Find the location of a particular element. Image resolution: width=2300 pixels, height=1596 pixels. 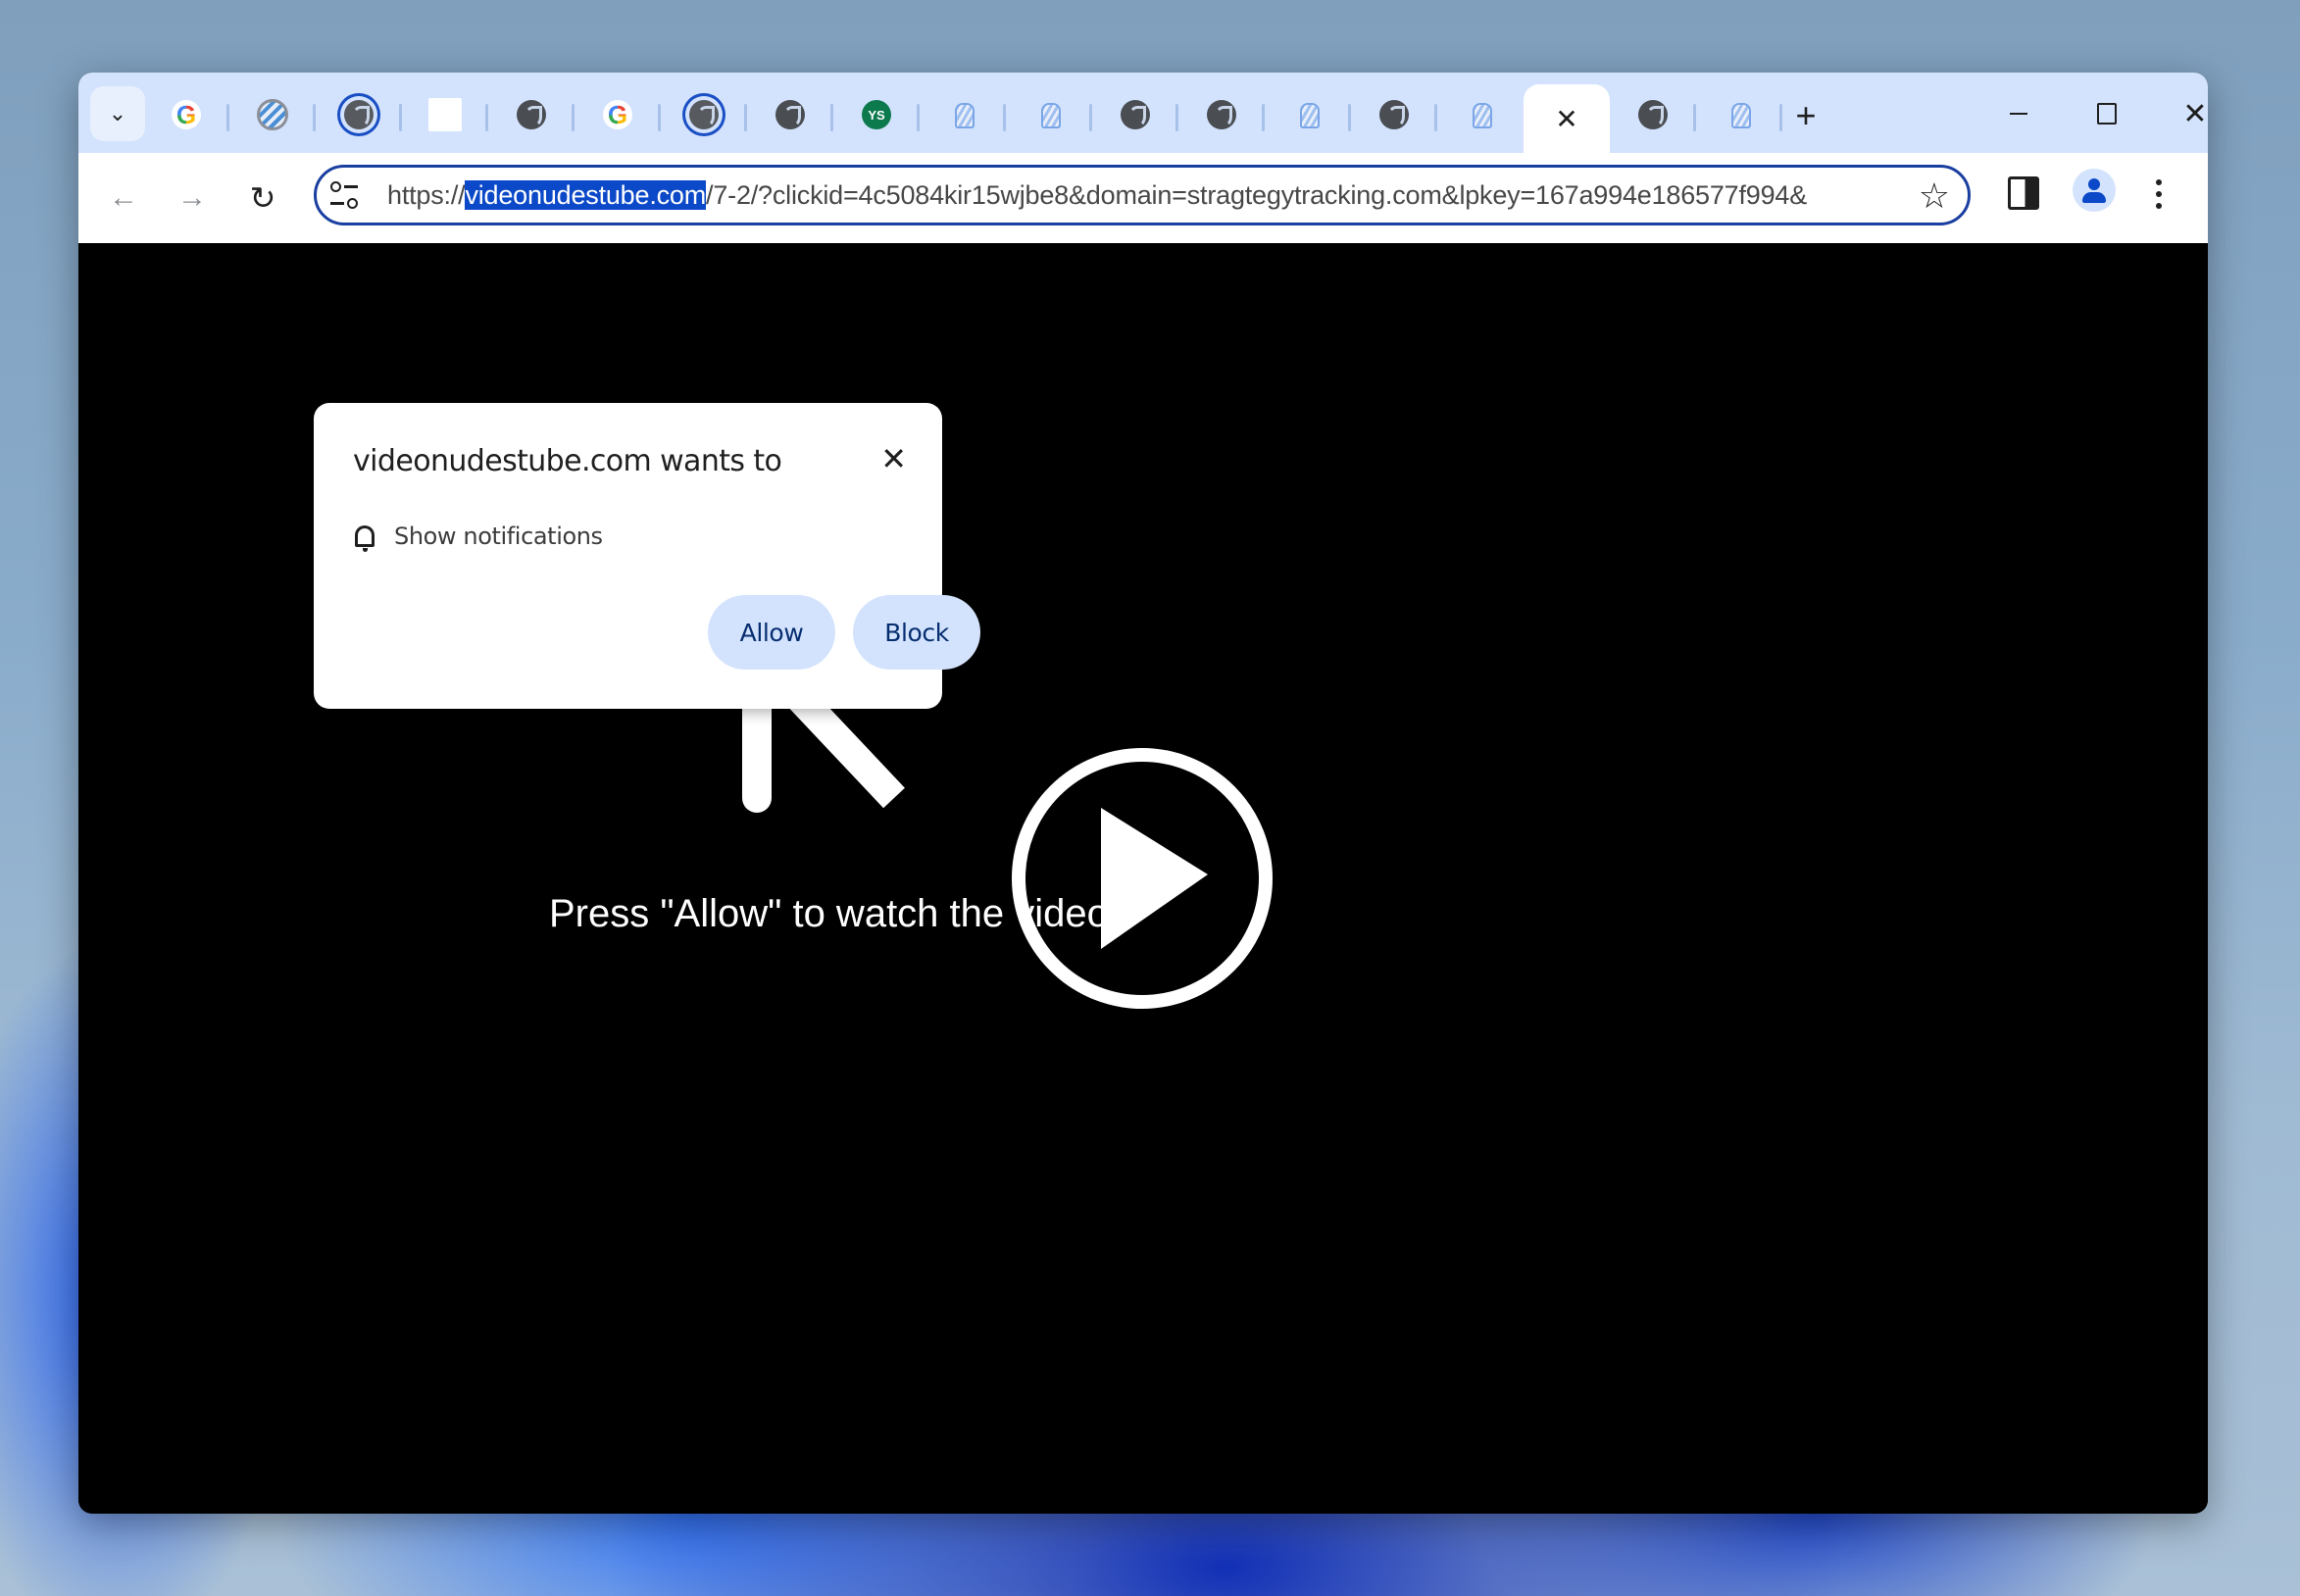

new-tab-button: + is located at coordinates (1805, 115).